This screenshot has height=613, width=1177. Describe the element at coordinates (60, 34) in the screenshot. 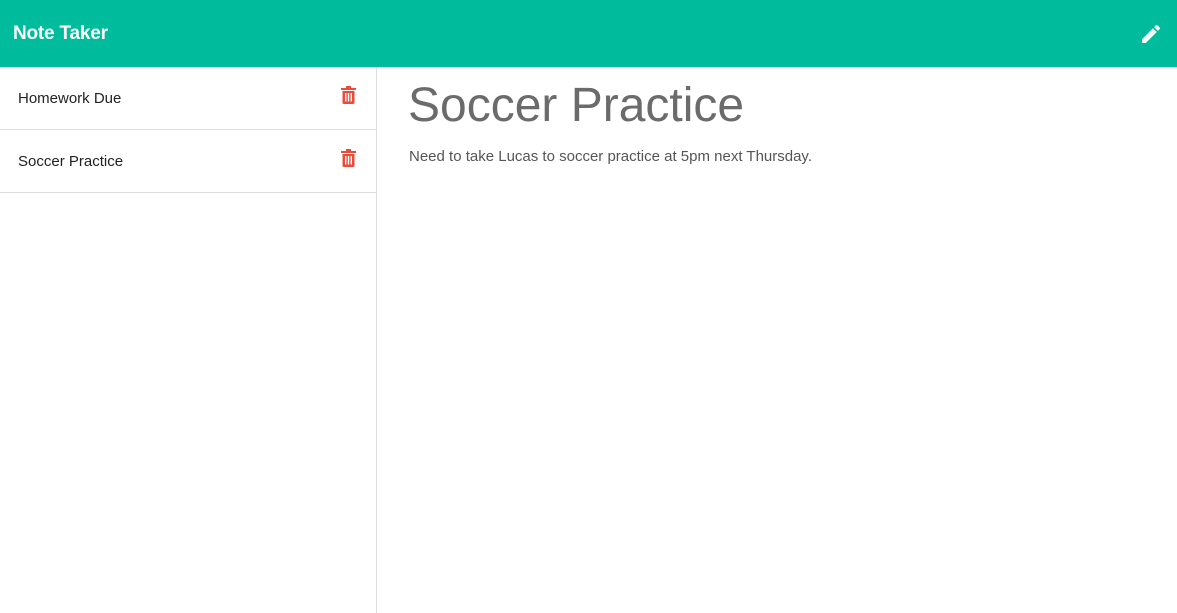

I see `brand-title: Note Taker` at that location.